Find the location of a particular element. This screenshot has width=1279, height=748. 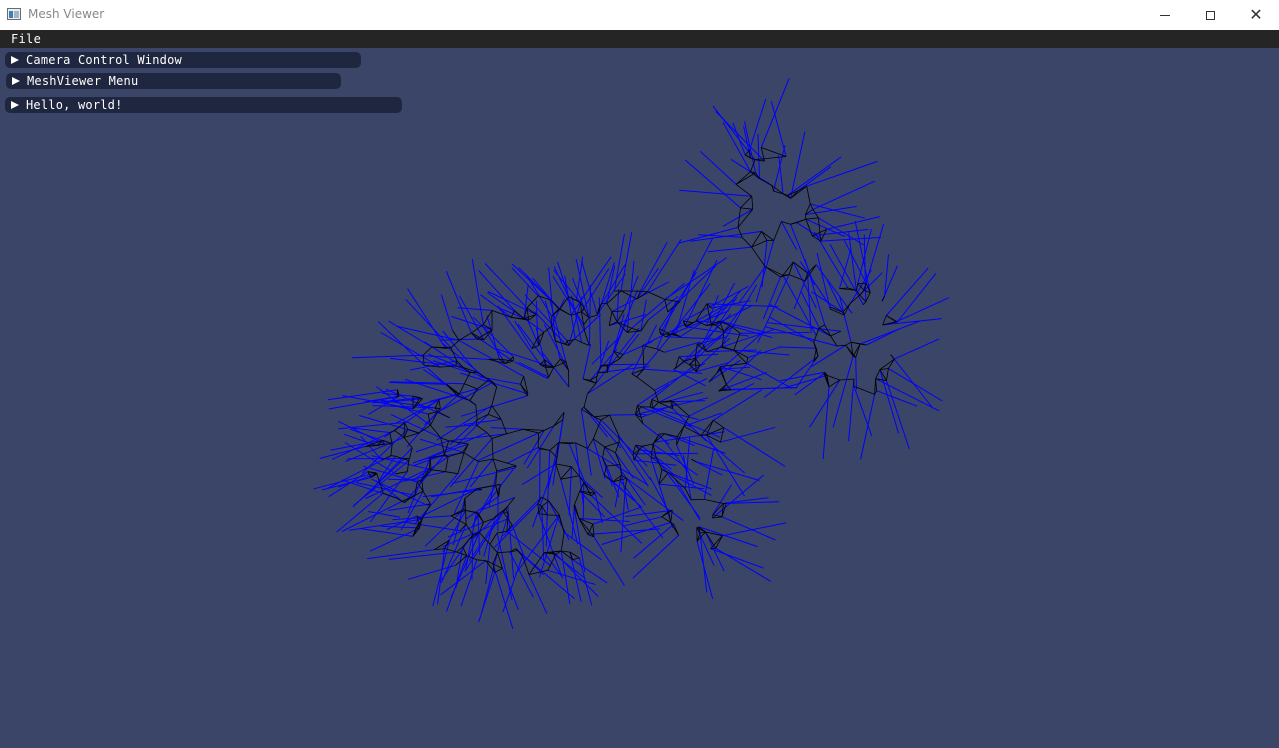

hello-world-window-header: Hello, world! is located at coordinates (203, 105).